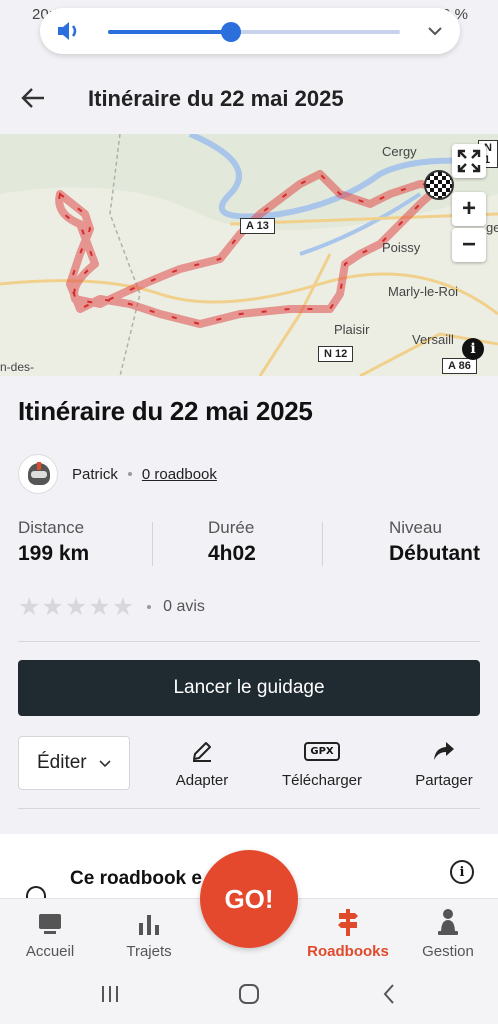  Describe the element at coordinates (149, 951) in the screenshot. I see `nav-label: Trajets` at that location.